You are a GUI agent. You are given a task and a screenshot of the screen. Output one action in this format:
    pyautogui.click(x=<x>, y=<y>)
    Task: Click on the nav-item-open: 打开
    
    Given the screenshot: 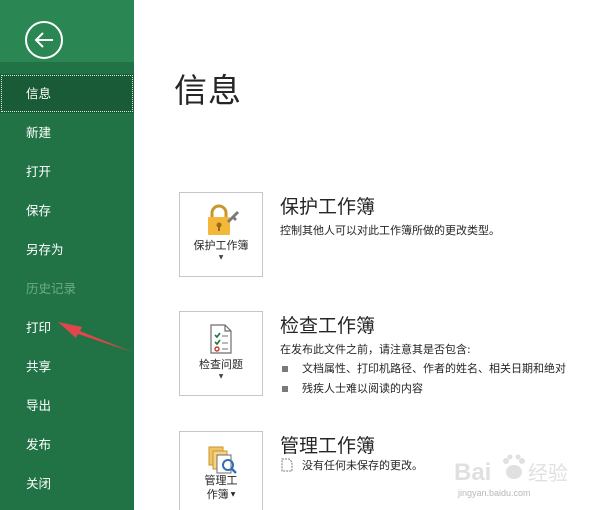 What is the action you would take?
    pyautogui.click(x=67, y=171)
    